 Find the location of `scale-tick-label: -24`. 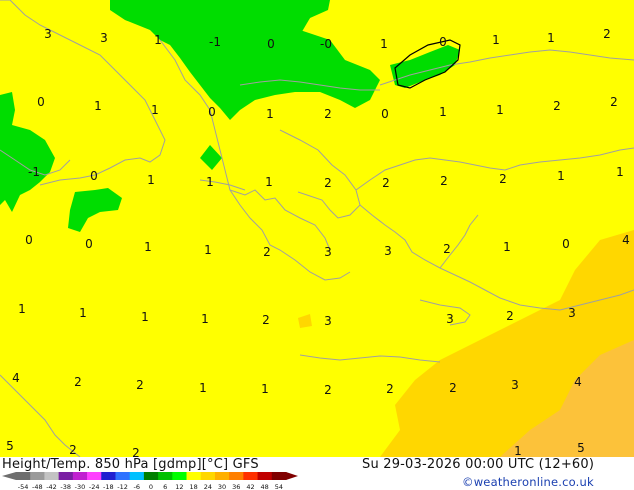

scale-tick-label: -24 is located at coordinates (94, 486).